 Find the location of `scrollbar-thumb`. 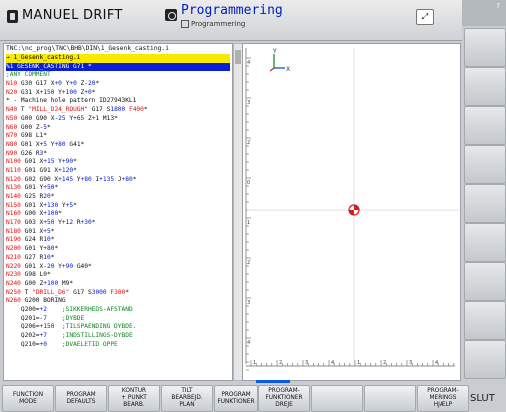

scrollbar-thumb is located at coordinates (238, 57).